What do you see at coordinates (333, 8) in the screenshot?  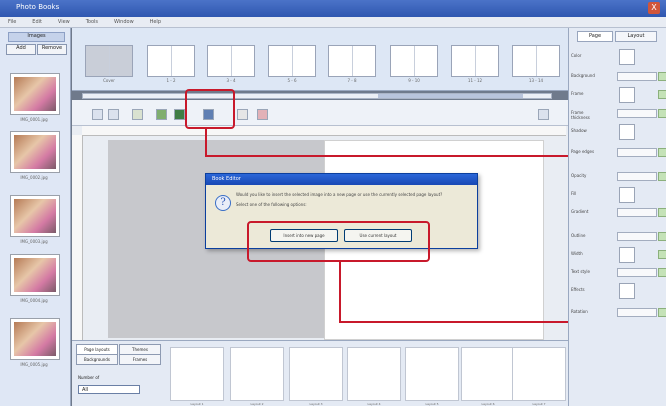 I see `title-bar: Photo Books X` at bounding box center [333, 8].